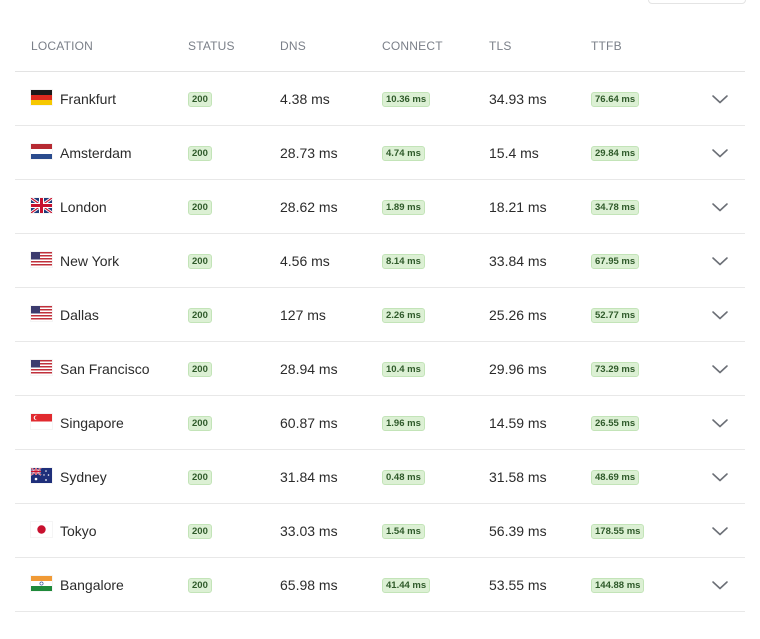  Describe the element at coordinates (403, 423) in the screenshot. I see `connect-time-badge: 1.96 ms` at that location.